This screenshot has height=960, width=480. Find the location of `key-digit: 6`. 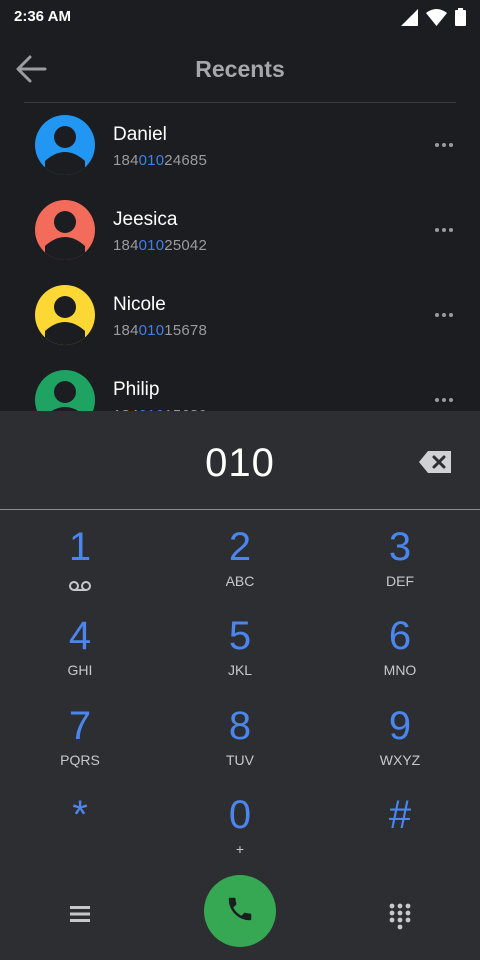

key-digit: 6 is located at coordinates (400, 636).